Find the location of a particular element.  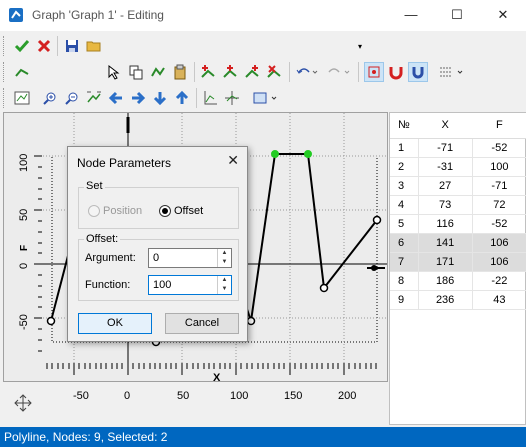

table-row: 9 236 43 is located at coordinates (458, 300).